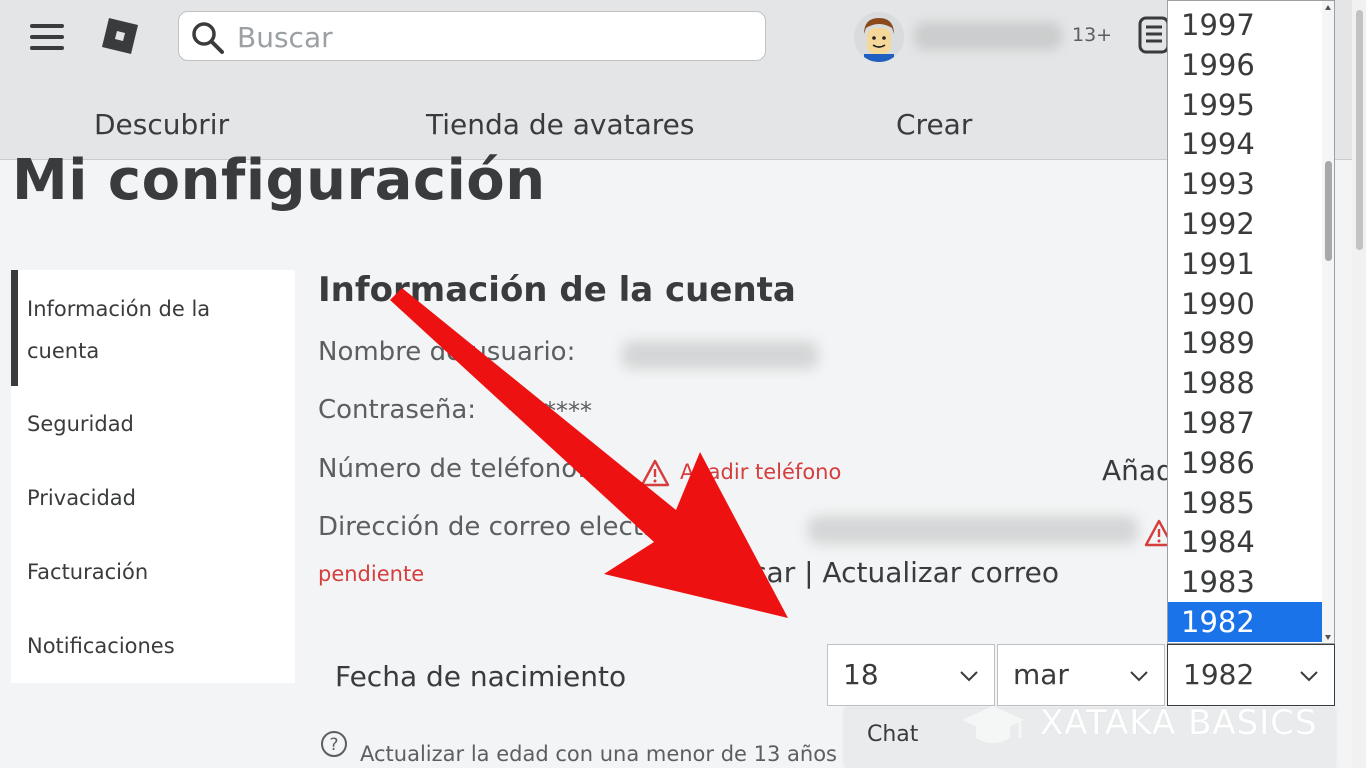  What do you see at coordinates (1246, 144) in the screenshot?
I see `year-option-1994: 1994` at bounding box center [1246, 144].